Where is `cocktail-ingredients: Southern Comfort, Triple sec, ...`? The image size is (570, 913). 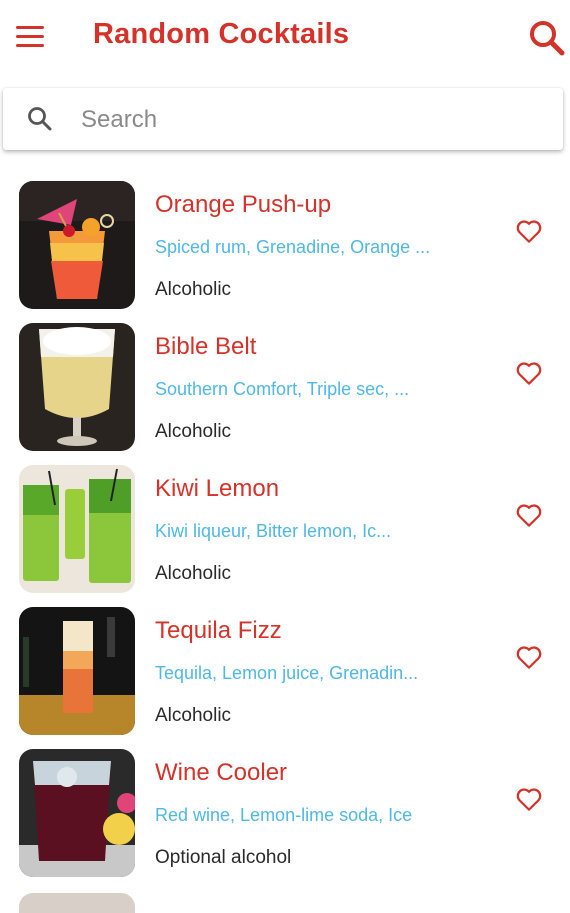 cocktail-ingredients: Southern Comfort, Triple sec, ... is located at coordinates (282, 389).